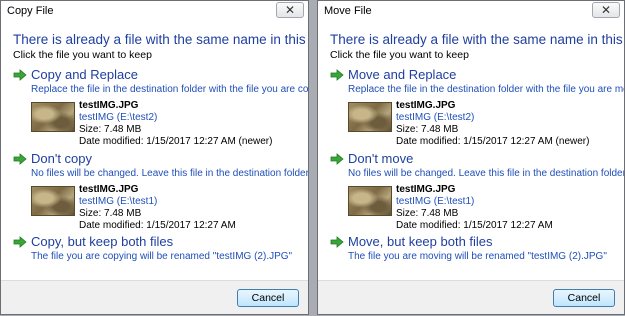 The image size is (625, 316). Describe the element at coordinates (30, 11) in the screenshot. I see `dialog-title: Copy File` at that location.